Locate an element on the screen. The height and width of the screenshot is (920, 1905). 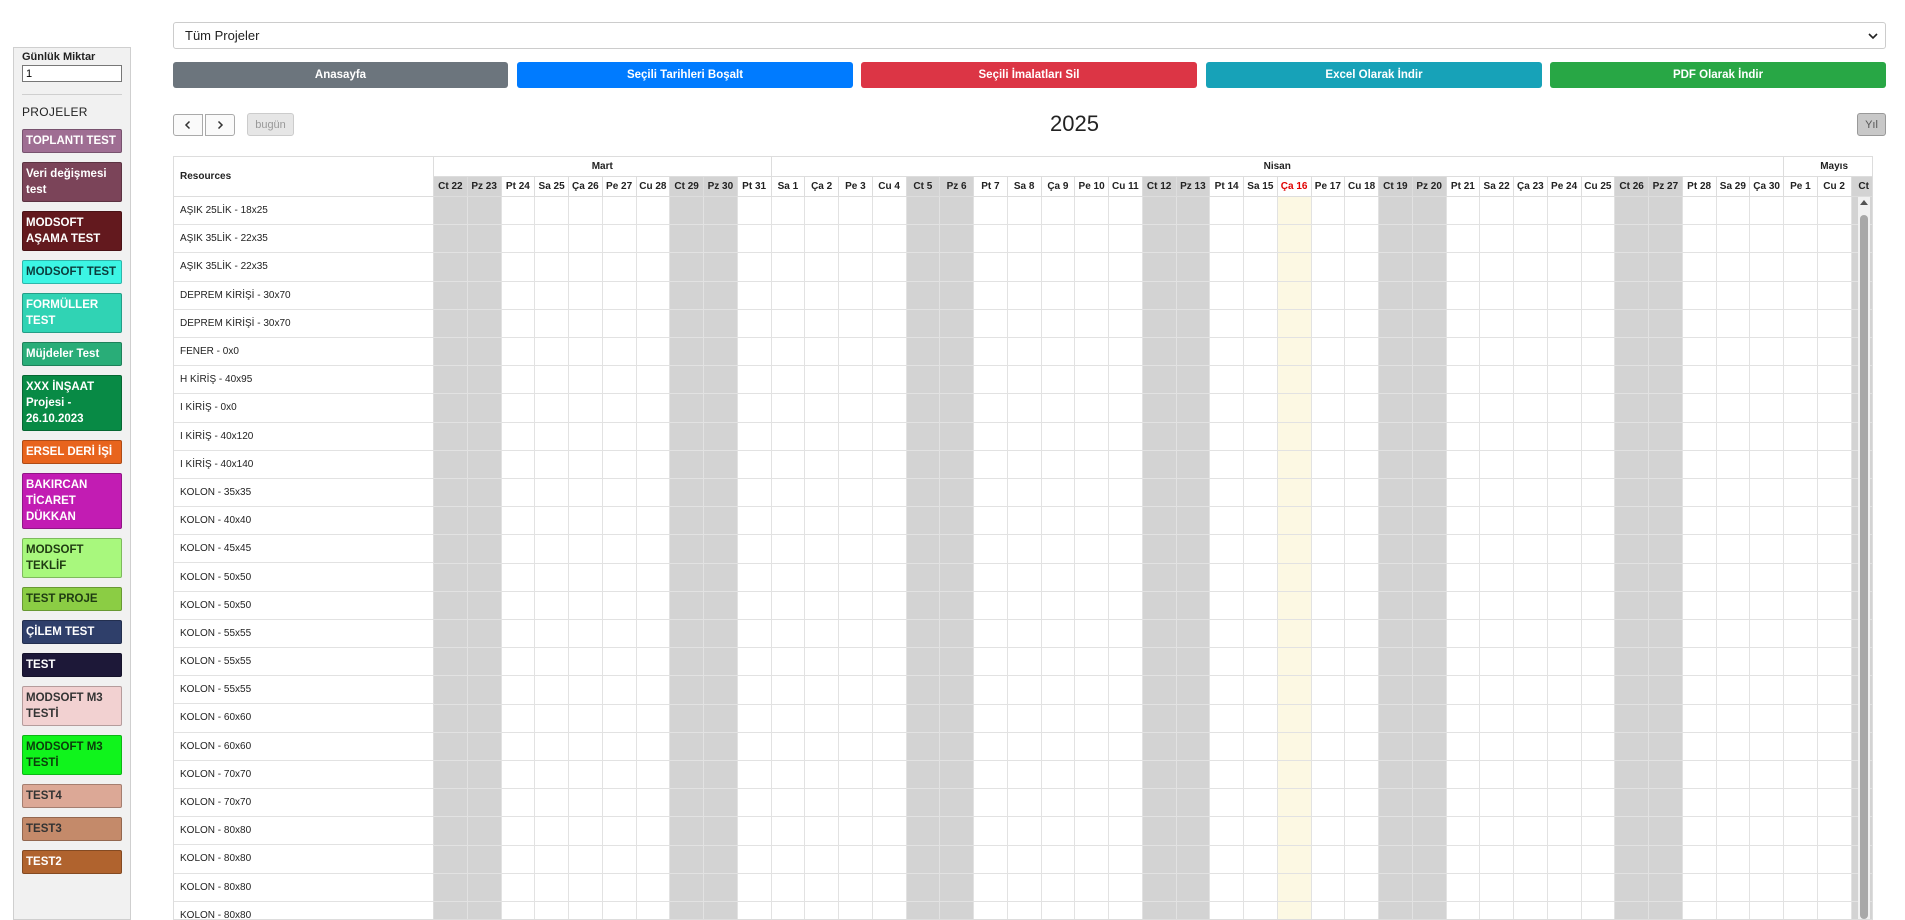
home-button: Anasayfa is located at coordinates (340, 75).